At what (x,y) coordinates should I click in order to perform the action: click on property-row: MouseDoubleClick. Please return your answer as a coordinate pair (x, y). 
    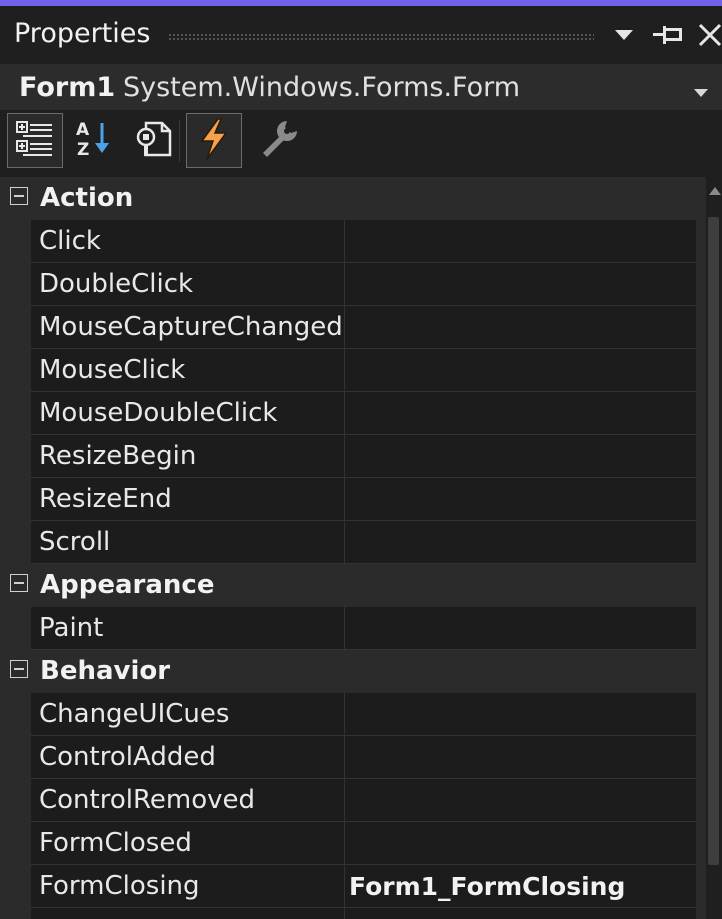
    Looking at the image, I should click on (353, 413).